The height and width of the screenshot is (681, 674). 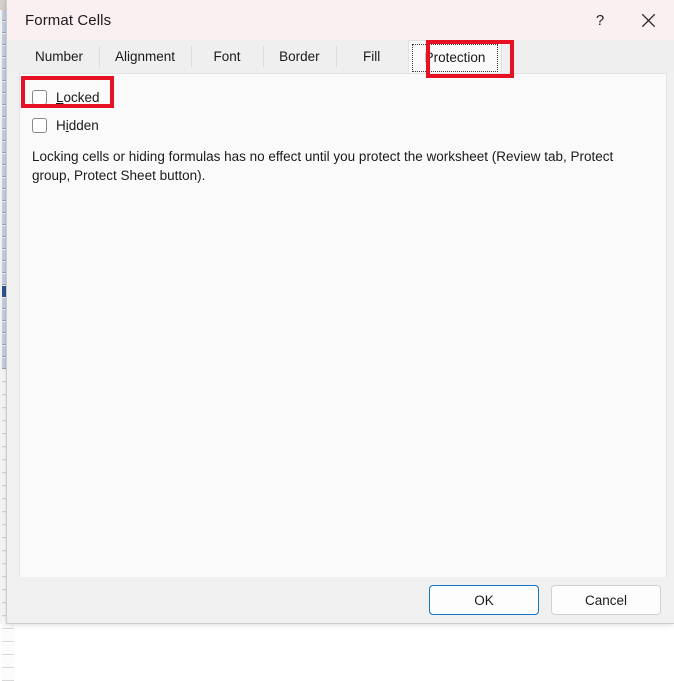 What do you see at coordinates (39, 97) in the screenshot?
I see `locked-checkbox` at bounding box center [39, 97].